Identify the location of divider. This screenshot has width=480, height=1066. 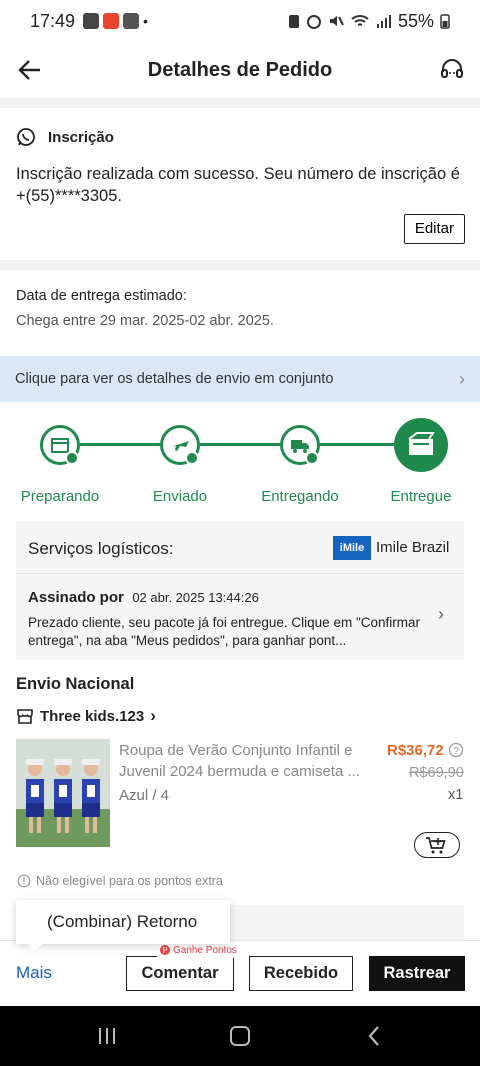
(240, 573).